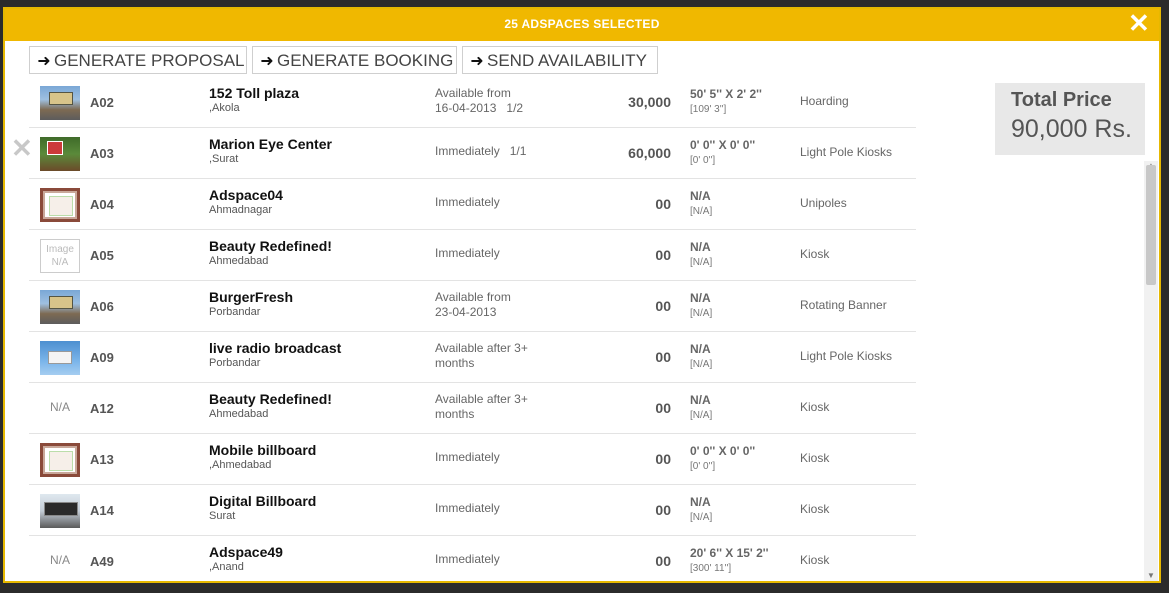 This screenshot has width=1169, height=593. What do you see at coordinates (44, 61) in the screenshot?
I see `arrow-right-icon: ➜` at bounding box center [44, 61].